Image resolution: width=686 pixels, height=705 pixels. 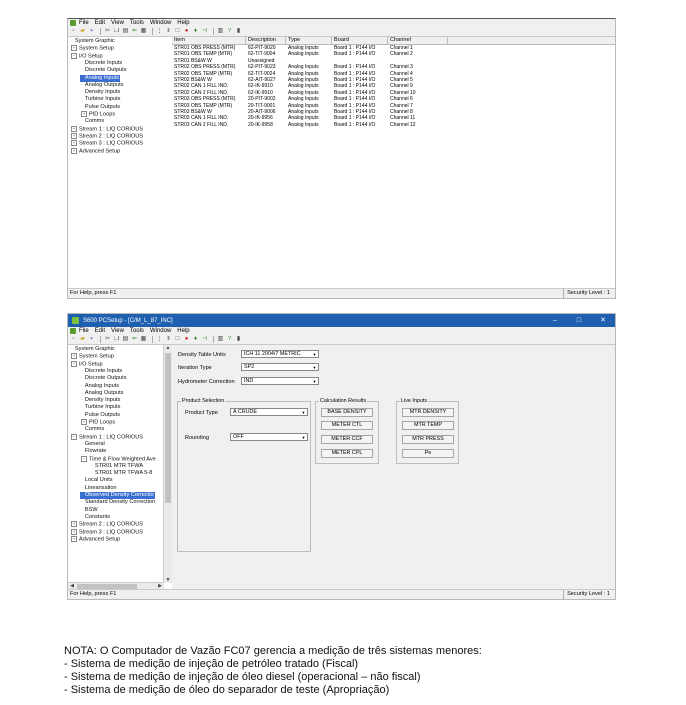 I want to click on tree-node: Constants, so click(x=95, y=517).